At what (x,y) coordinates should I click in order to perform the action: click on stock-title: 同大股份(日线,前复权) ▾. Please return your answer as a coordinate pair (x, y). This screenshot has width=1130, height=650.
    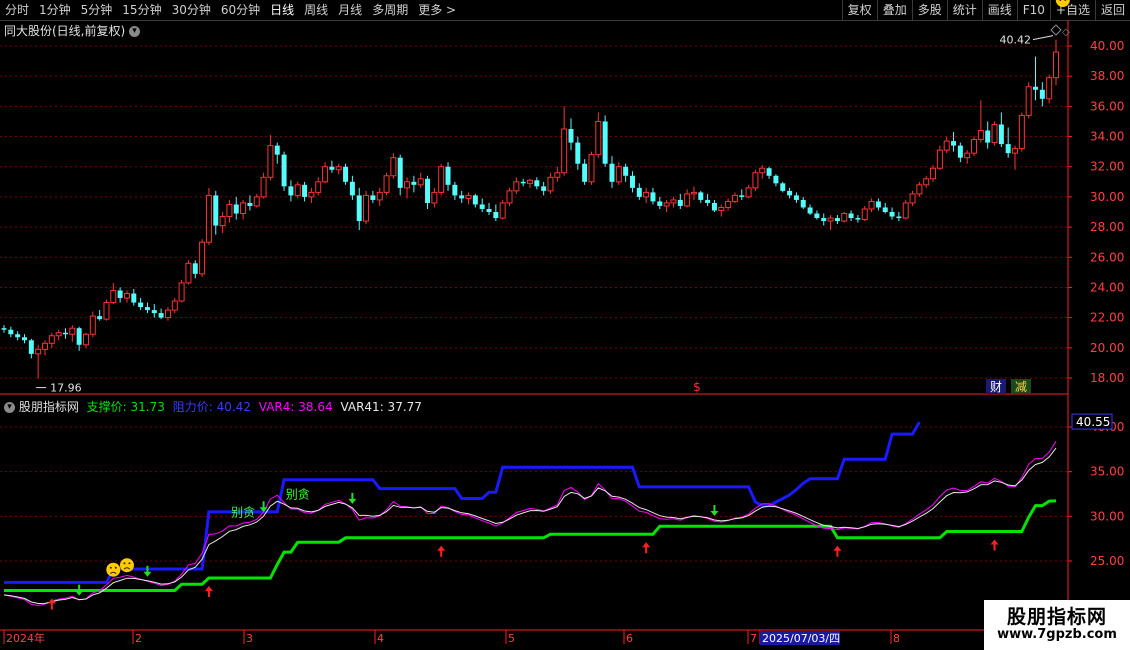
    Looking at the image, I should click on (72, 30).